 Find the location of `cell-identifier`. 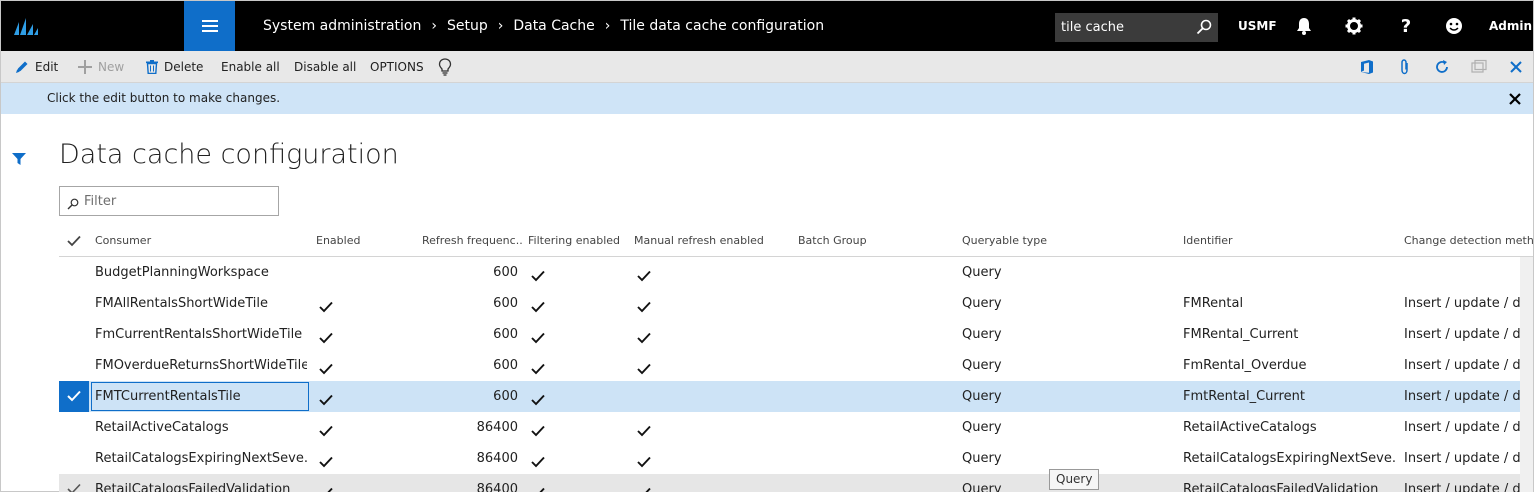

cell-identifier is located at coordinates (1289, 272).